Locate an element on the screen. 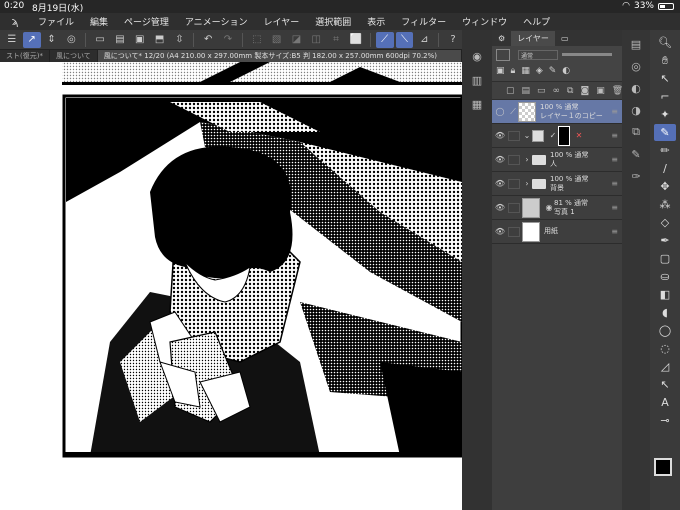 The image size is (680, 510). app-logo-icon: ϡ is located at coordinates (15, 21).